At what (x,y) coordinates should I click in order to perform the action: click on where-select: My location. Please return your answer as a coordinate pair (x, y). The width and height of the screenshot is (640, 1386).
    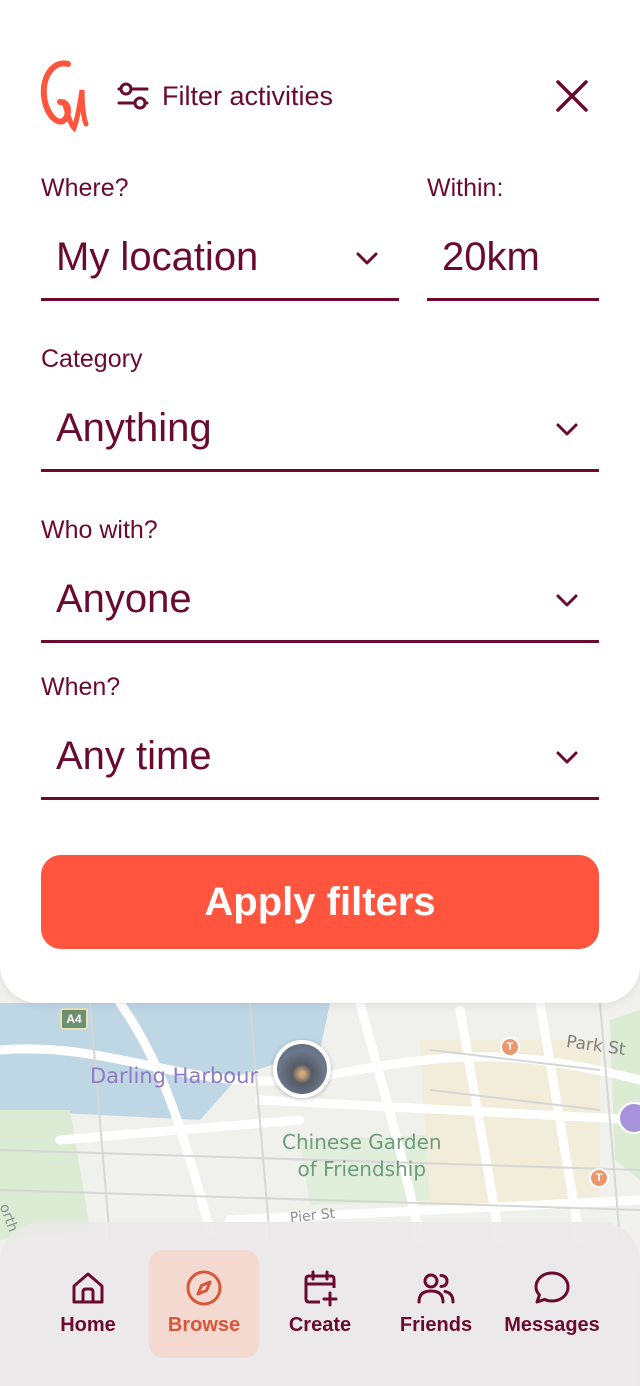
    Looking at the image, I should click on (220, 259).